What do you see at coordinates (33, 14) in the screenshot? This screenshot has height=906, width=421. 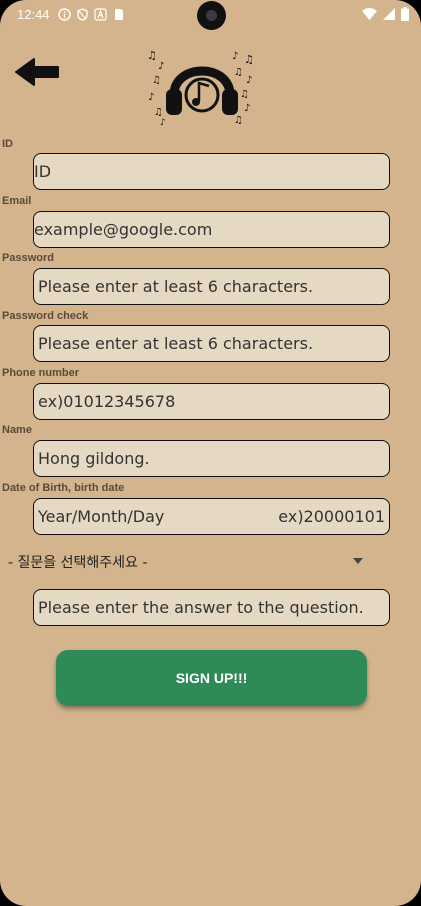 I see `status-time: 12:44` at bounding box center [33, 14].